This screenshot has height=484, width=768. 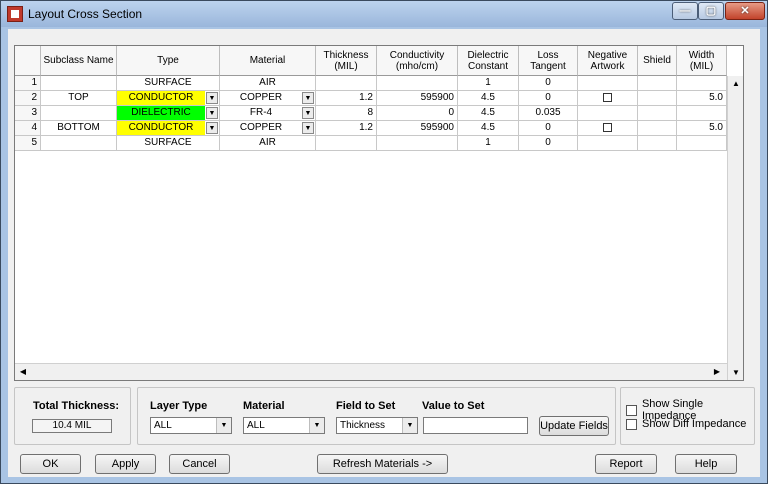 I want to click on grid-header-negative-artwork: Negative Artwork, so click(x=608, y=61).